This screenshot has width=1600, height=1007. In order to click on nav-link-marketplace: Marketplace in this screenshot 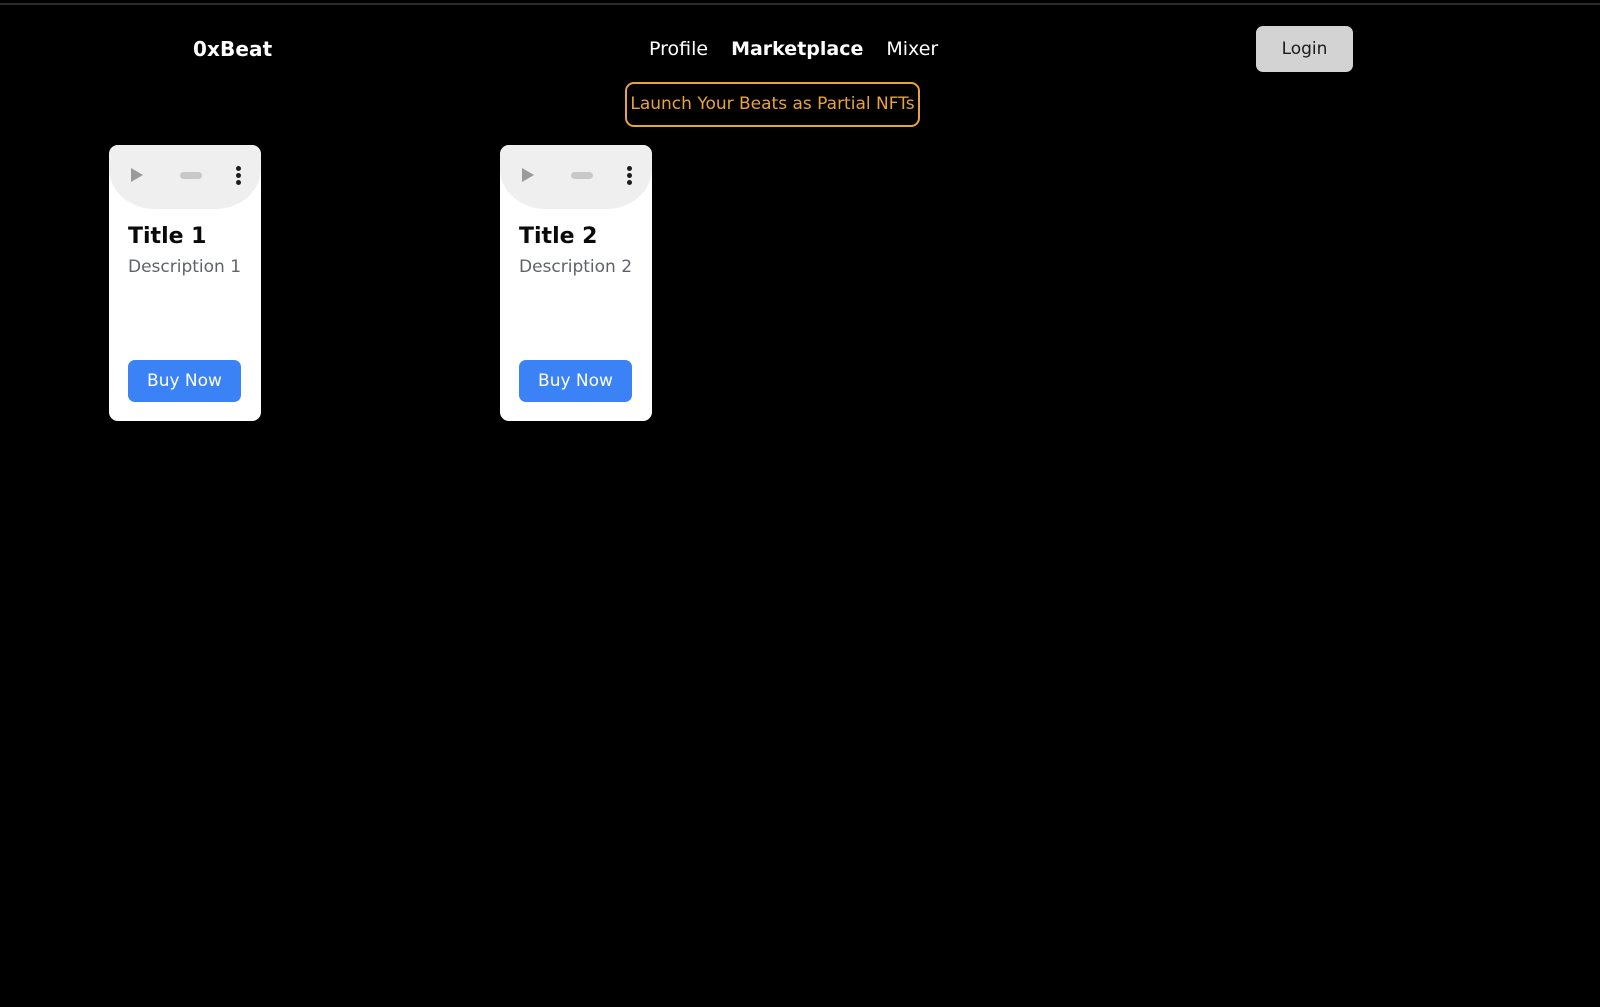, I will do `click(797, 49)`.